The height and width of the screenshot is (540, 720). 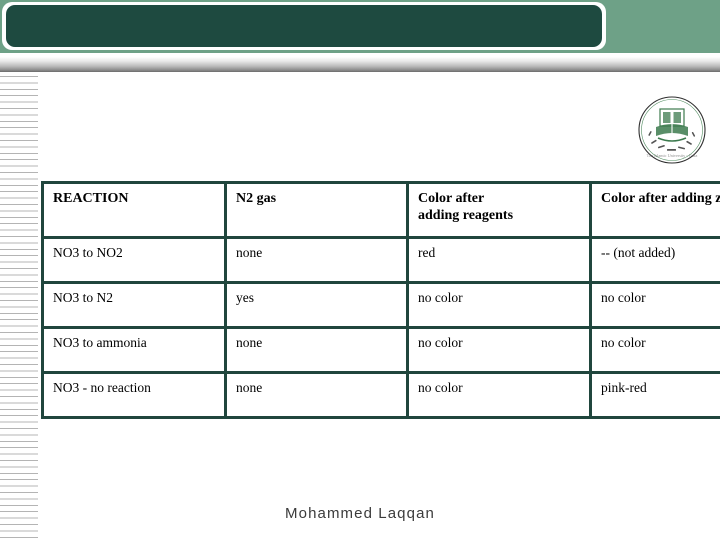 I want to click on table-row: NO3 to N2 yes no color no color, so click(x=380, y=305).